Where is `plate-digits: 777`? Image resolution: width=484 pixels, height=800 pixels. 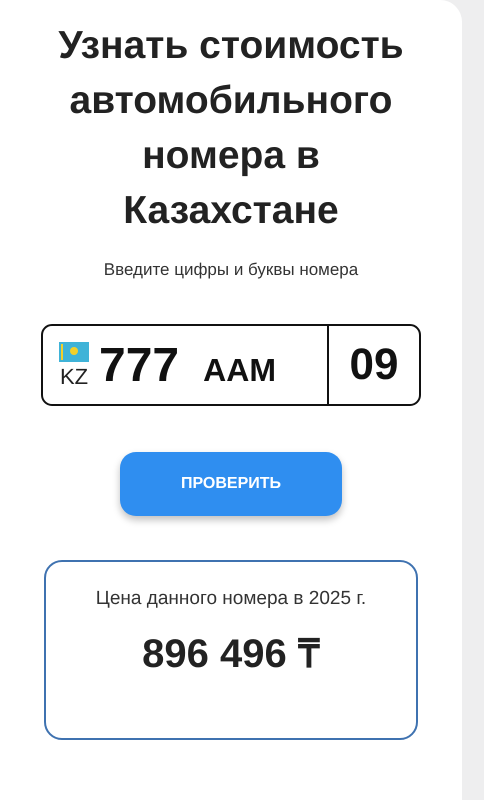 plate-digits: 777 is located at coordinates (139, 365).